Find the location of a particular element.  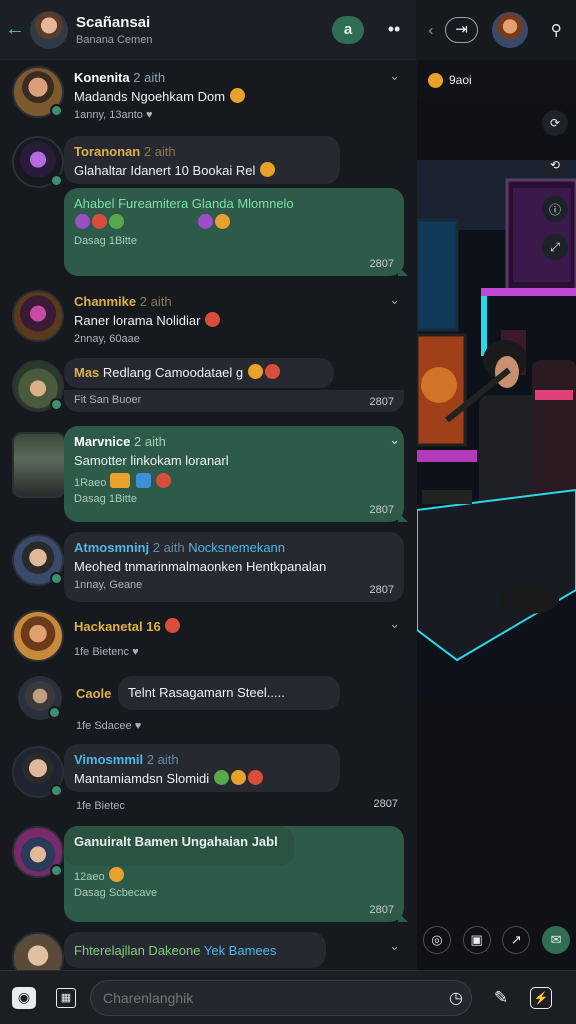

message-group: Fhterelajllan Dakeone Yek Bamees ⌄ is located at coordinates (206, 951).